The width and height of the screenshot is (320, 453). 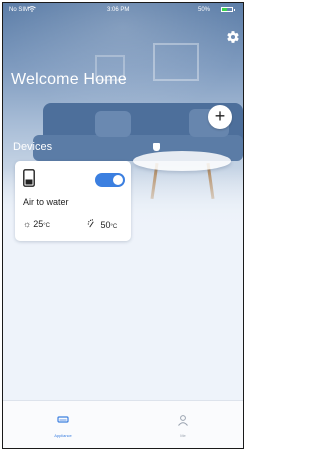 What do you see at coordinates (228, 9) in the screenshot?
I see `battery-icon` at bounding box center [228, 9].